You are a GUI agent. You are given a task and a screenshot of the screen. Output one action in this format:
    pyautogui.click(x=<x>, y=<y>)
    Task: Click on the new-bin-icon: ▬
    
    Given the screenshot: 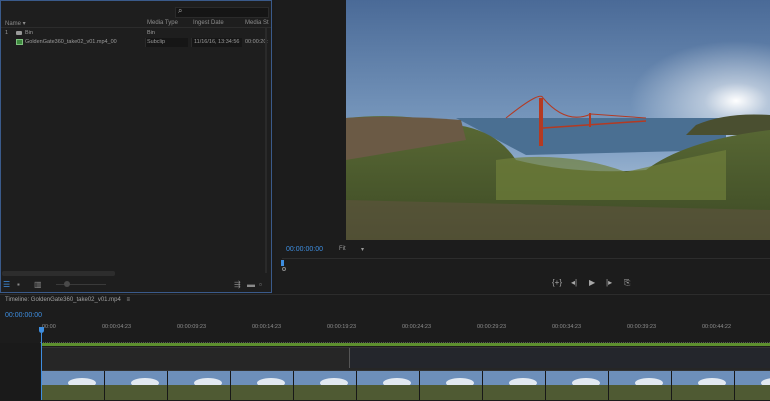 What is the action you would take?
    pyautogui.click(x=251, y=284)
    